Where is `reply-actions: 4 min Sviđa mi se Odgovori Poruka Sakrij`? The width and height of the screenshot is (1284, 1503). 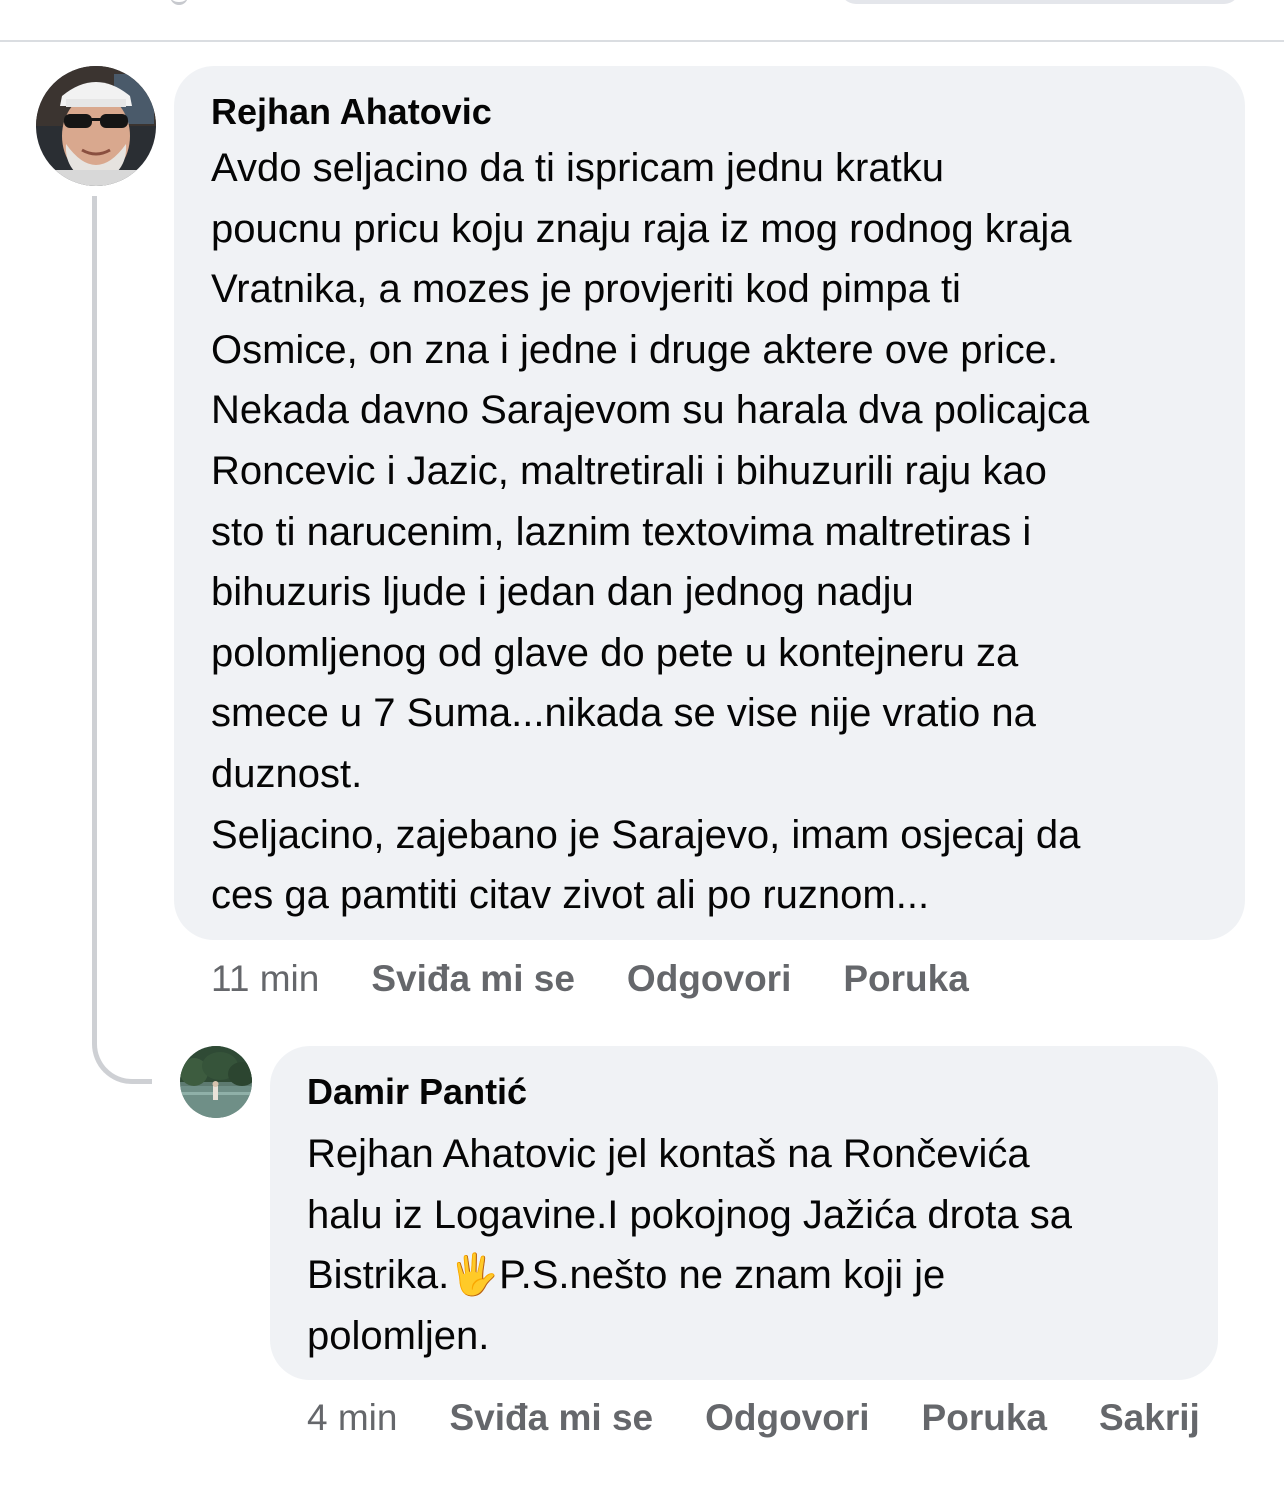
reply-actions: 4 min Sviđa mi se Odgovori Poruka Sakrij is located at coordinates (753, 1418).